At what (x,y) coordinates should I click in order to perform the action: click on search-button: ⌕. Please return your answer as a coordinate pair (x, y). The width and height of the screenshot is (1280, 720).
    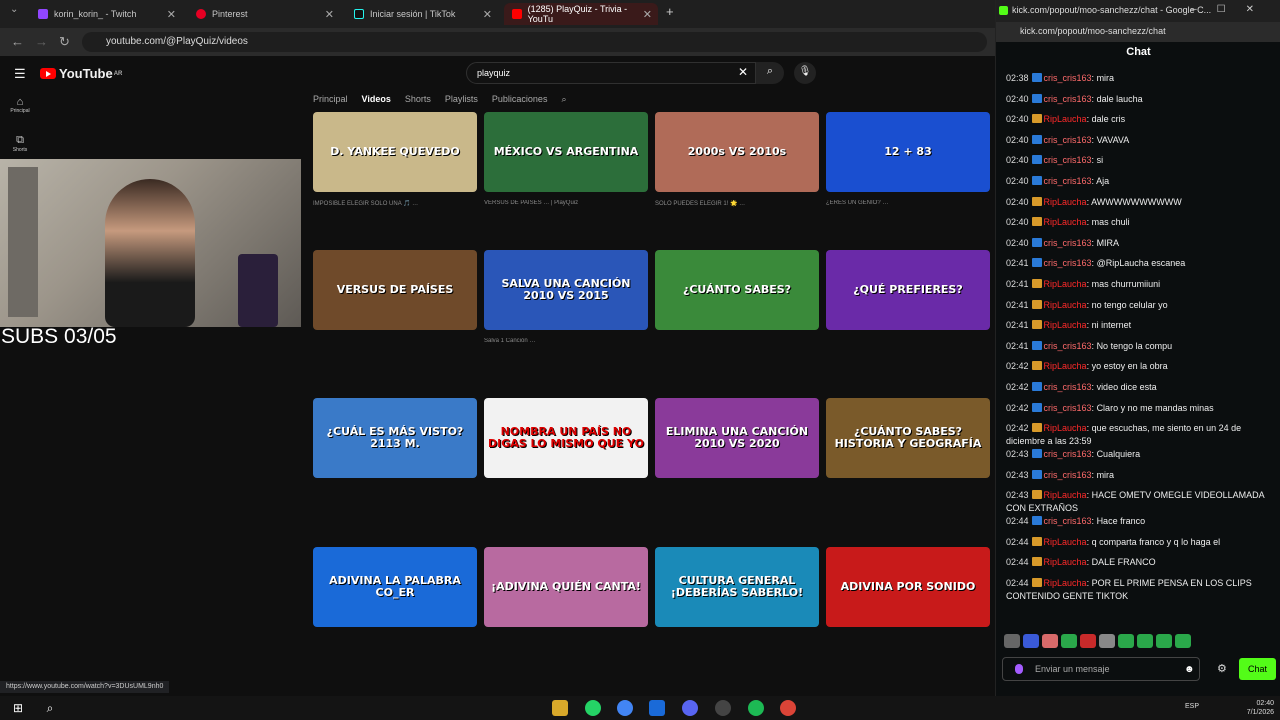
    Looking at the image, I should click on (770, 73).